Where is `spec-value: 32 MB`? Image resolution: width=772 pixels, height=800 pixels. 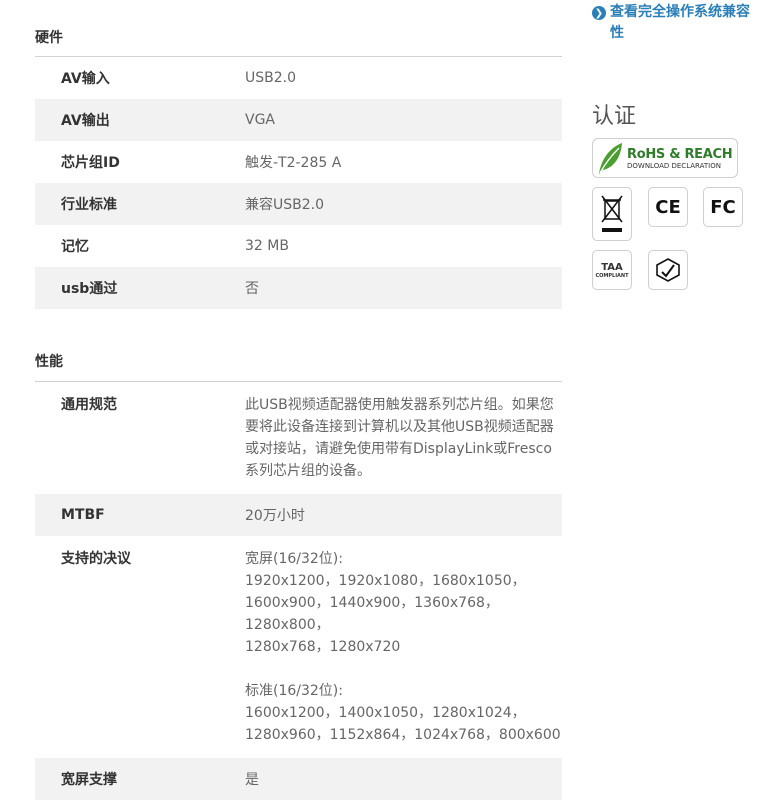 spec-value: 32 MB is located at coordinates (267, 246).